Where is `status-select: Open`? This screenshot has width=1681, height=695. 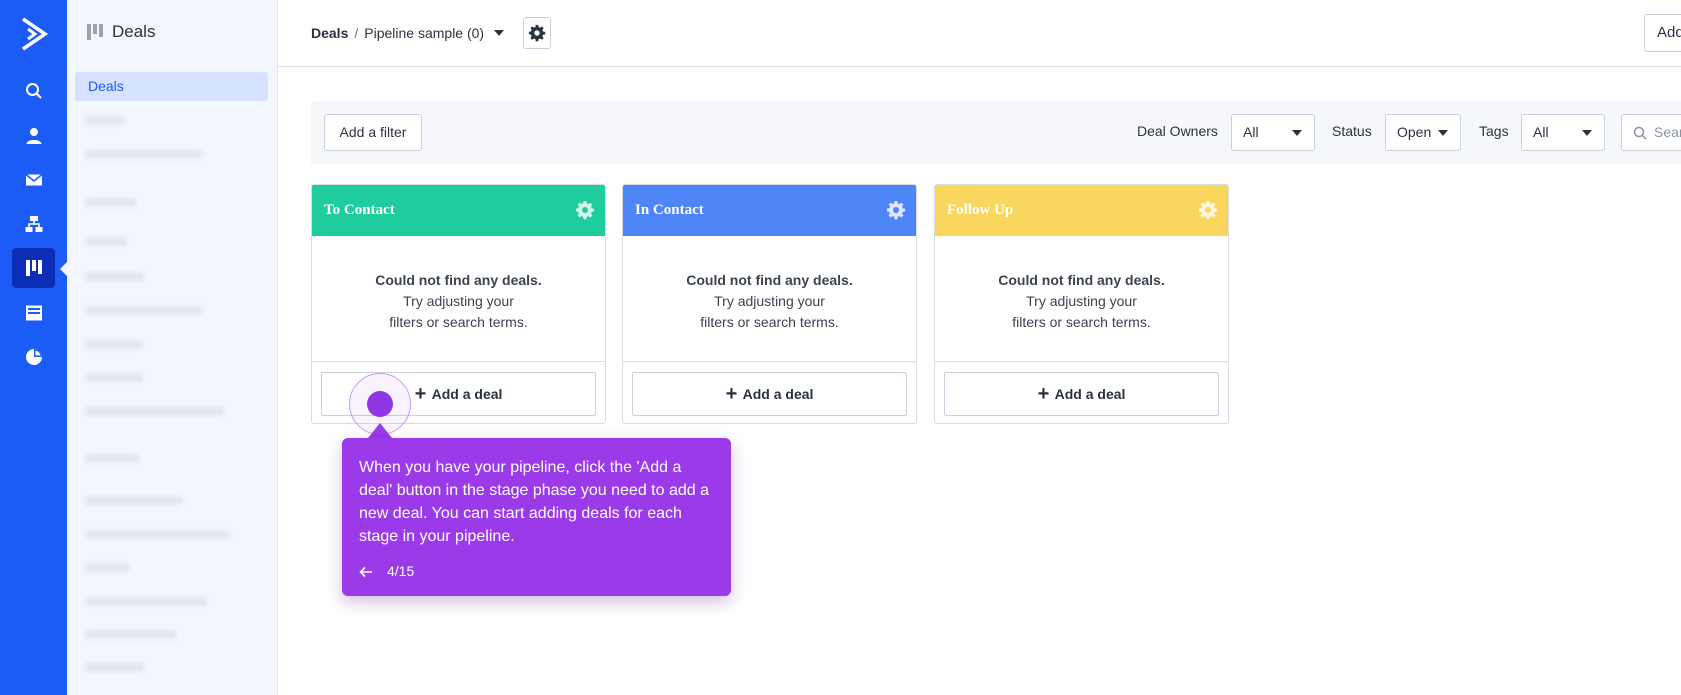 status-select: Open is located at coordinates (1423, 132).